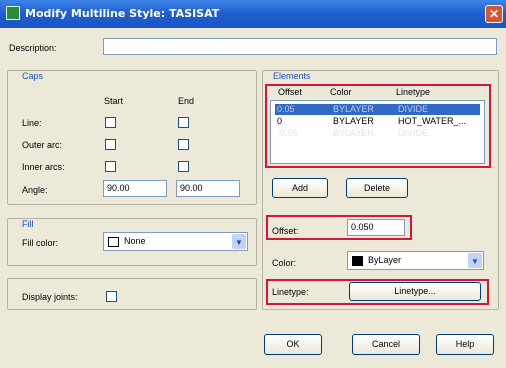  What do you see at coordinates (293, 344) in the screenshot?
I see `ok-button: OK` at bounding box center [293, 344].